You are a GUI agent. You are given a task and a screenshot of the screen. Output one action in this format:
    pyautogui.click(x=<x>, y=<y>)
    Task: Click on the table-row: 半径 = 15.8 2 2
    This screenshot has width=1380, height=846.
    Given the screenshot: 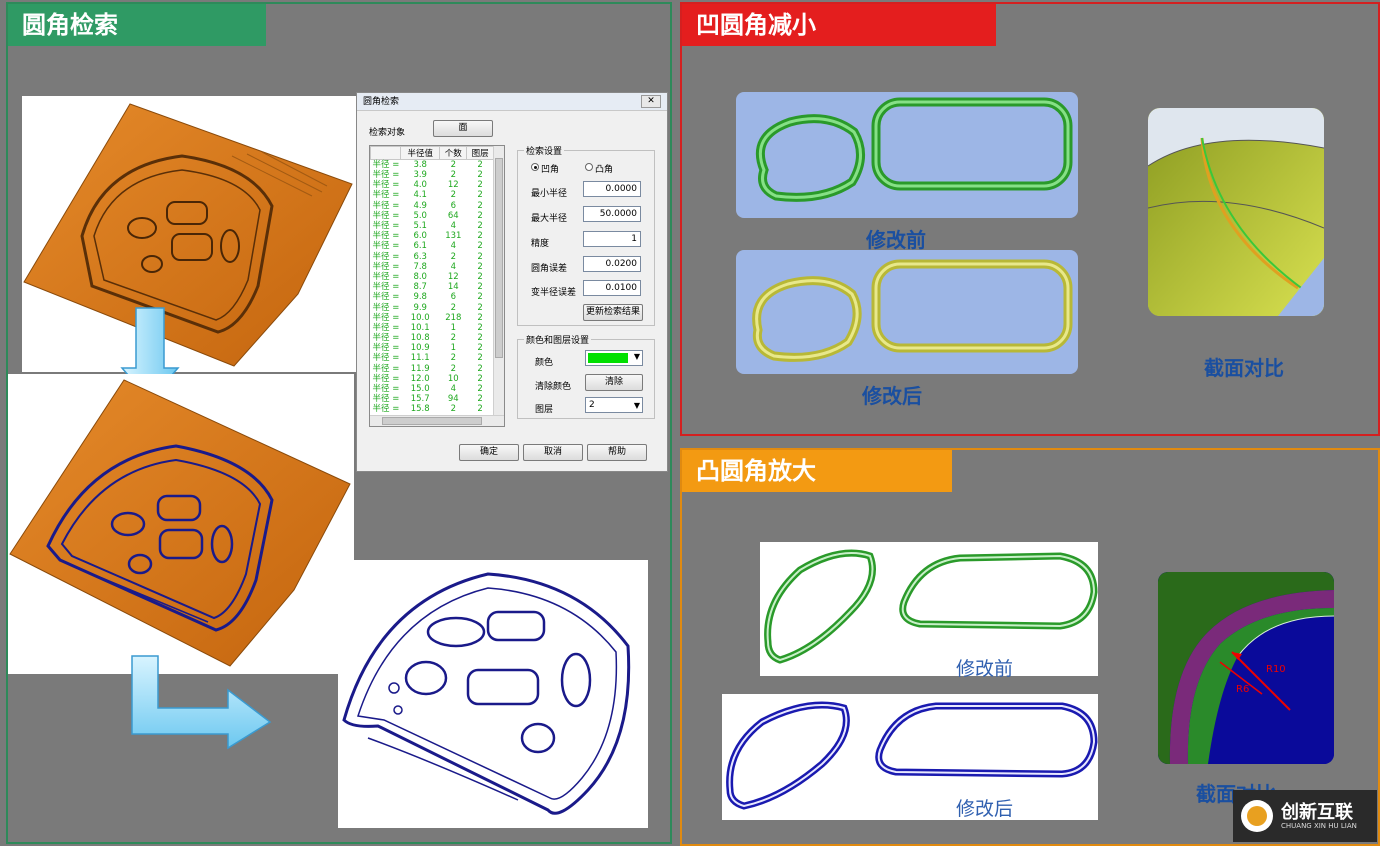 What is the action you would take?
    pyautogui.click(x=432, y=409)
    